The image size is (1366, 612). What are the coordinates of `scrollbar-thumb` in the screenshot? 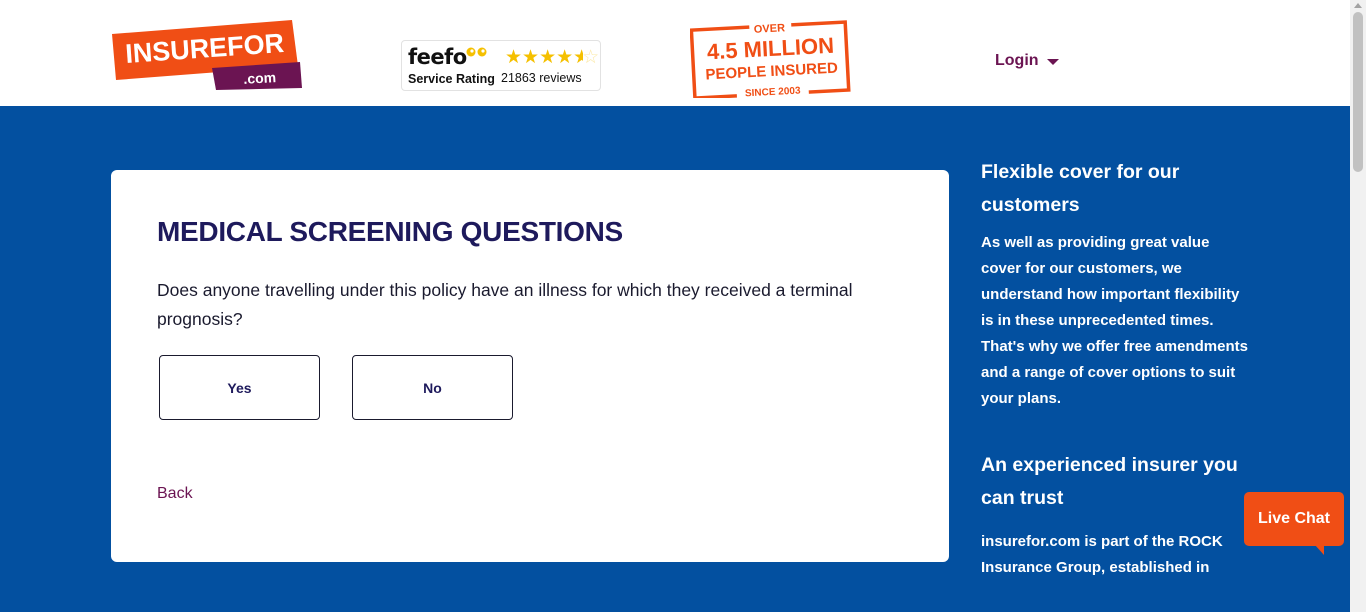 It's located at (1358, 92).